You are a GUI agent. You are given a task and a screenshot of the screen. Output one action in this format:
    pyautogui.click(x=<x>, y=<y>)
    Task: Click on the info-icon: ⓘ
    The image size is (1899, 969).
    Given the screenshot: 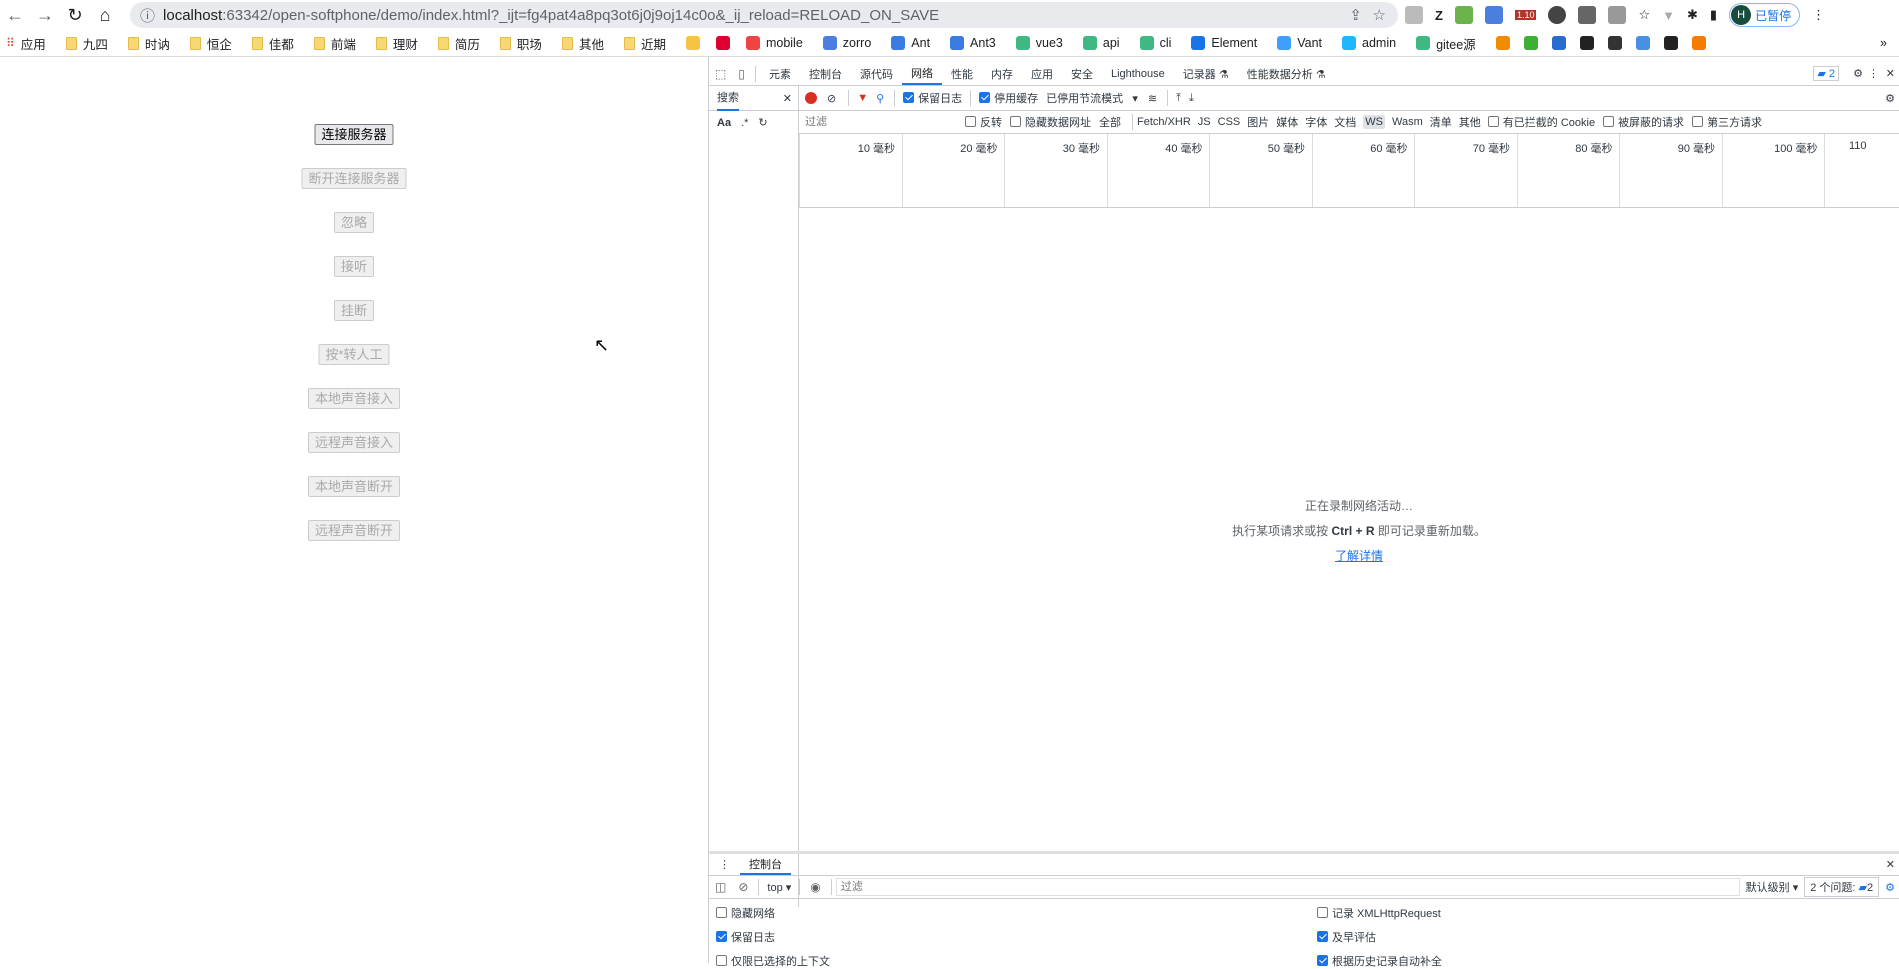 What is the action you would take?
    pyautogui.click(x=147, y=15)
    